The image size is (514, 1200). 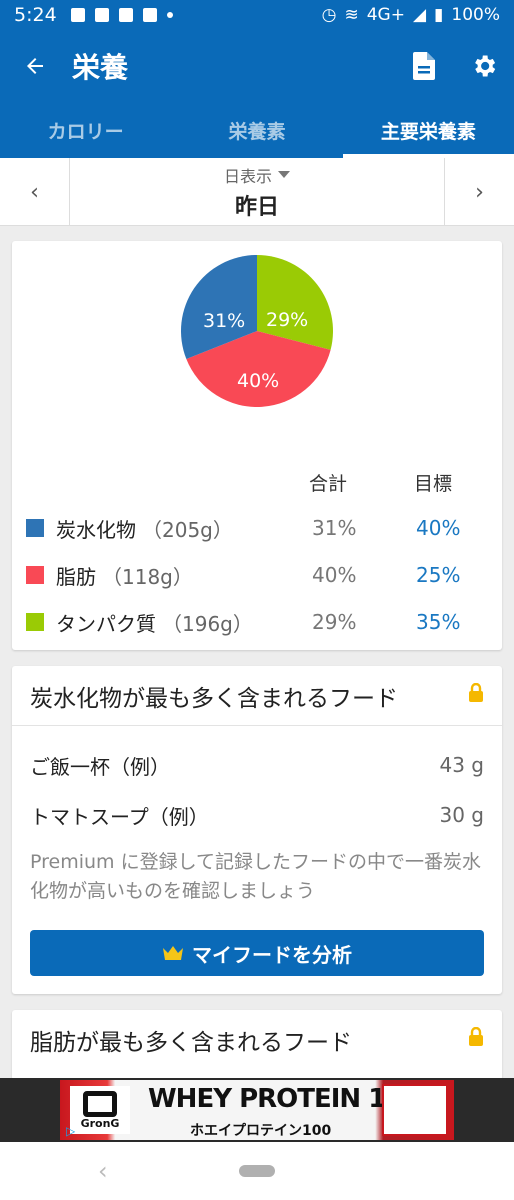 What do you see at coordinates (85, 130) in the screenshot?
I see `tab-calories: カロリー` at bounding box center [85, 130].